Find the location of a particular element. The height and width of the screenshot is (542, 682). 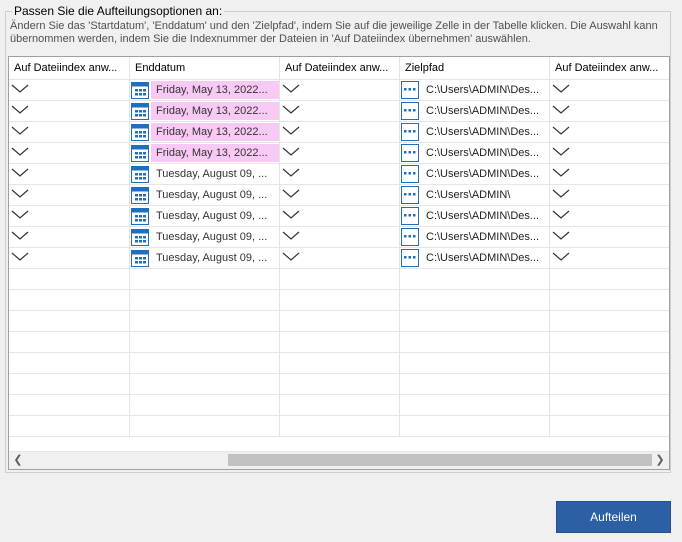

horizontal-scrollbar: ❮ ❯ is located at coordinates (339, 460).